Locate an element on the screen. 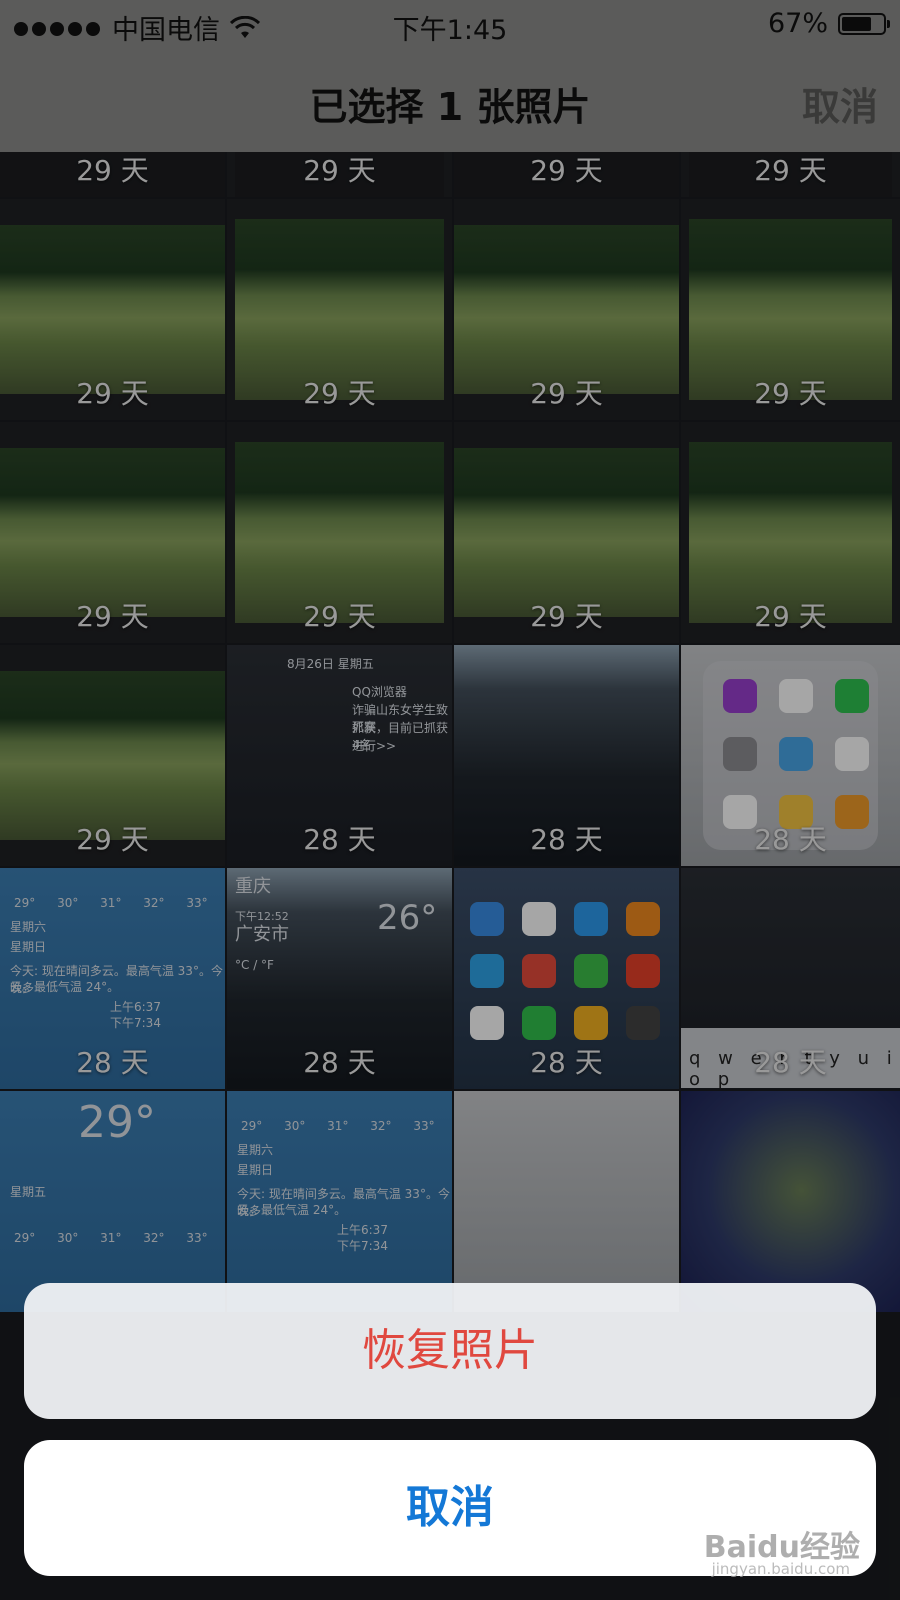 The image size is (900, 1600). action-sheet-options: 恢复照片 is located at coordinates (450, 1351).